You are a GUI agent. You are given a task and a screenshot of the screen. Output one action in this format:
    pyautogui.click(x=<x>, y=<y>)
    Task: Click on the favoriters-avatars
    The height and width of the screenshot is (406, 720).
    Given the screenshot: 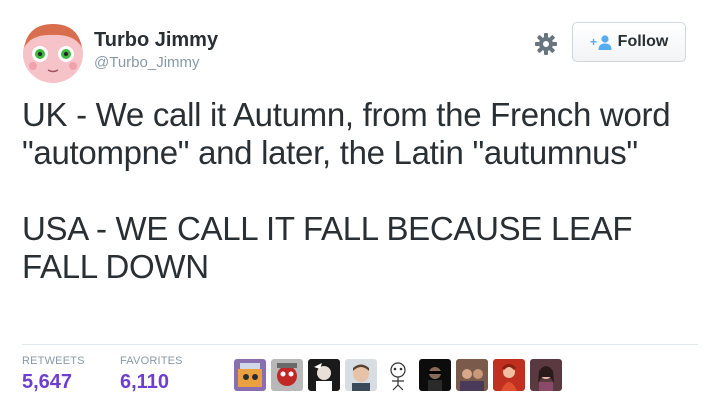 What is the action you would take?
    pyautogui.click(x=398, y=375)
    